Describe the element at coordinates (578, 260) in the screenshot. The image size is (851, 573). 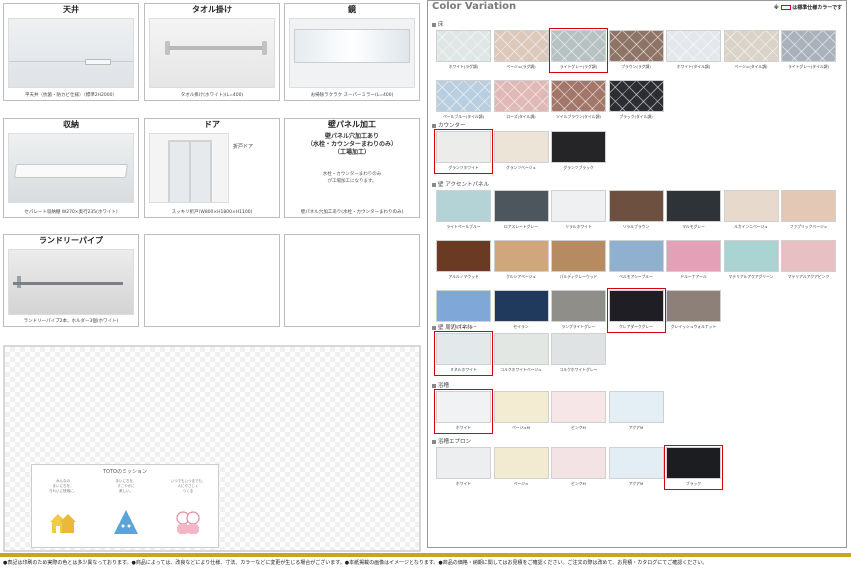
I see `color-swatch: パルディクレーウッド` at that location.